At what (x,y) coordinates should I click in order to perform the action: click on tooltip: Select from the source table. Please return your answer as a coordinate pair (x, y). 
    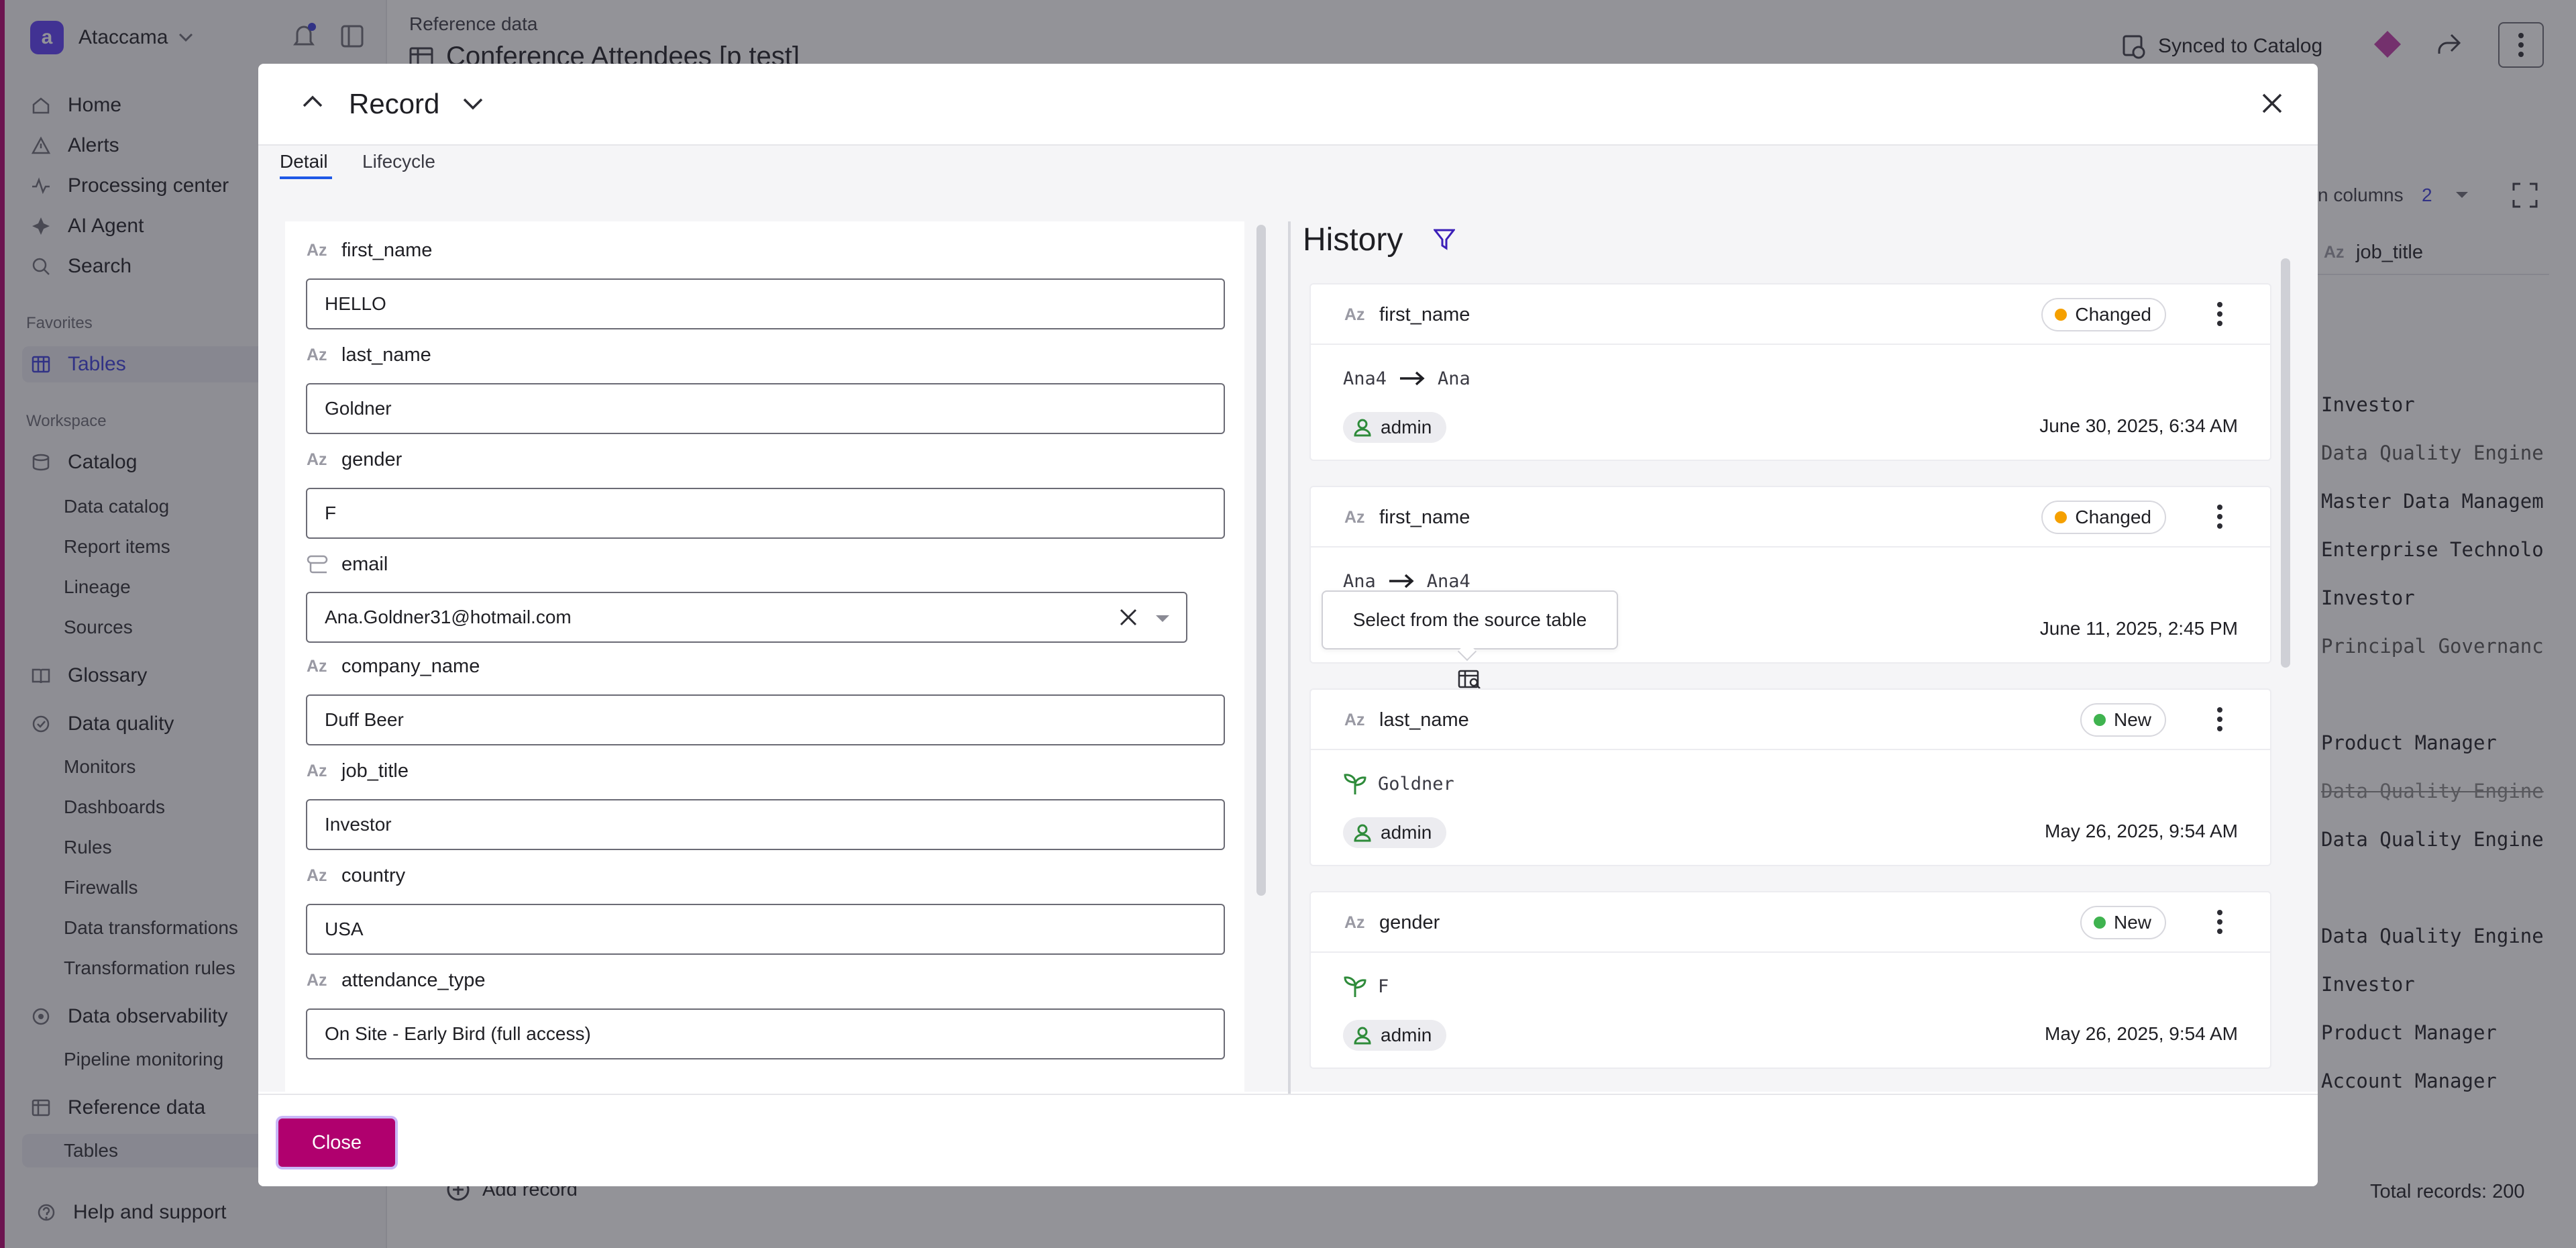
    Looking at the image, I should click on (1470, 620).